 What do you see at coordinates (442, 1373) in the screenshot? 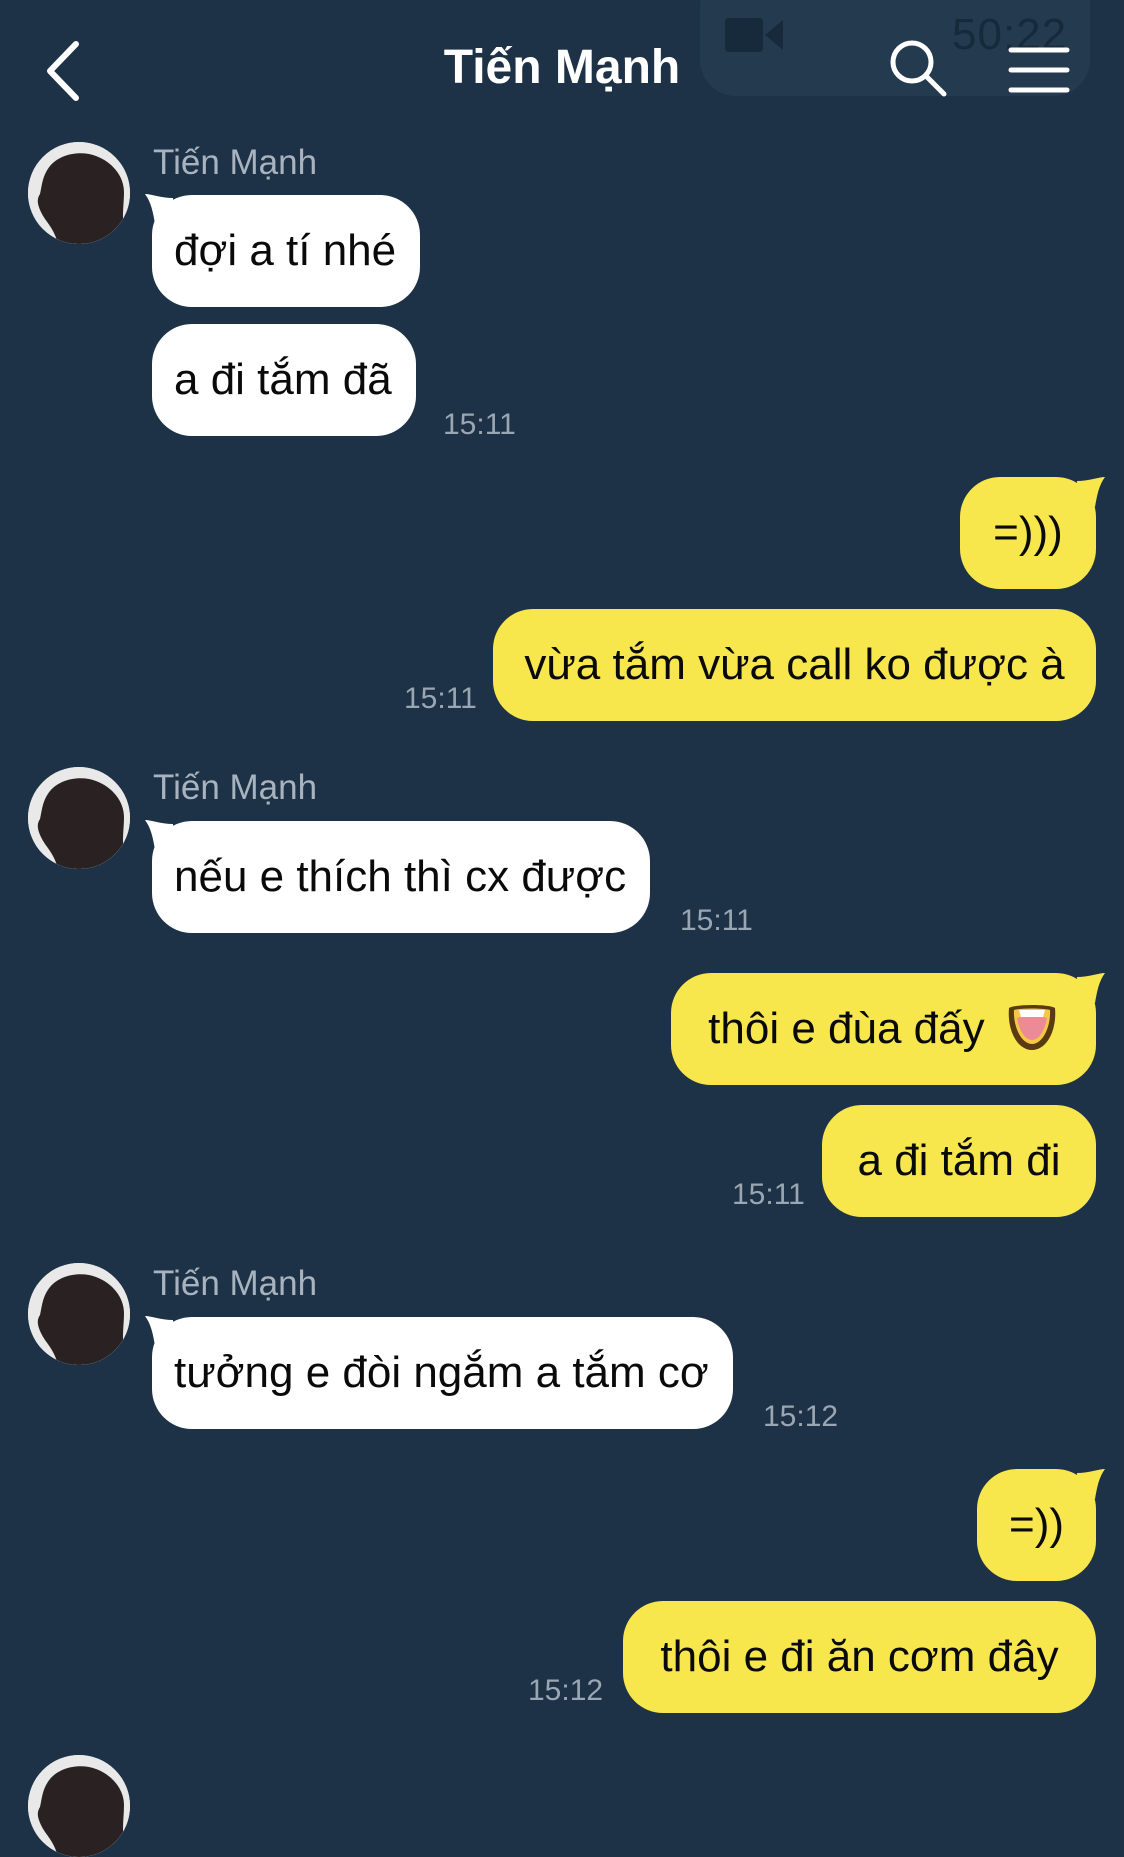
I see `message-bubble-incoming: tưởng e đòi ngắm a tắm cơ` at bounding box center [442, 1373].